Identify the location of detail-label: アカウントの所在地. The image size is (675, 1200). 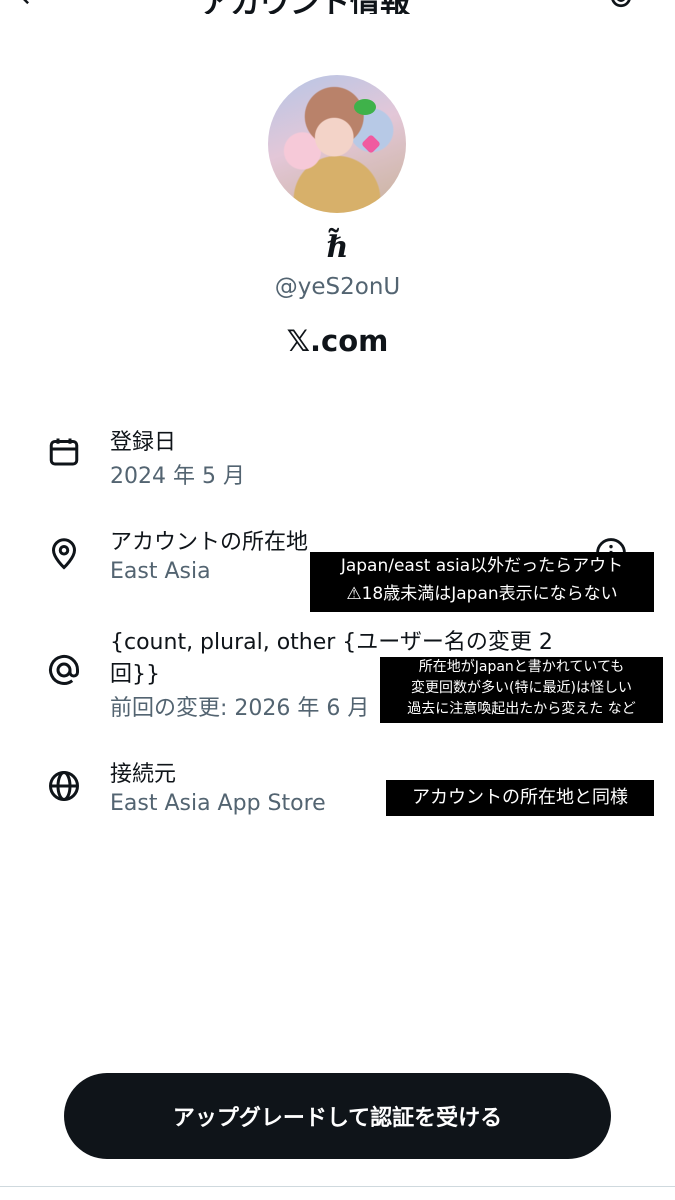
(209, 542).